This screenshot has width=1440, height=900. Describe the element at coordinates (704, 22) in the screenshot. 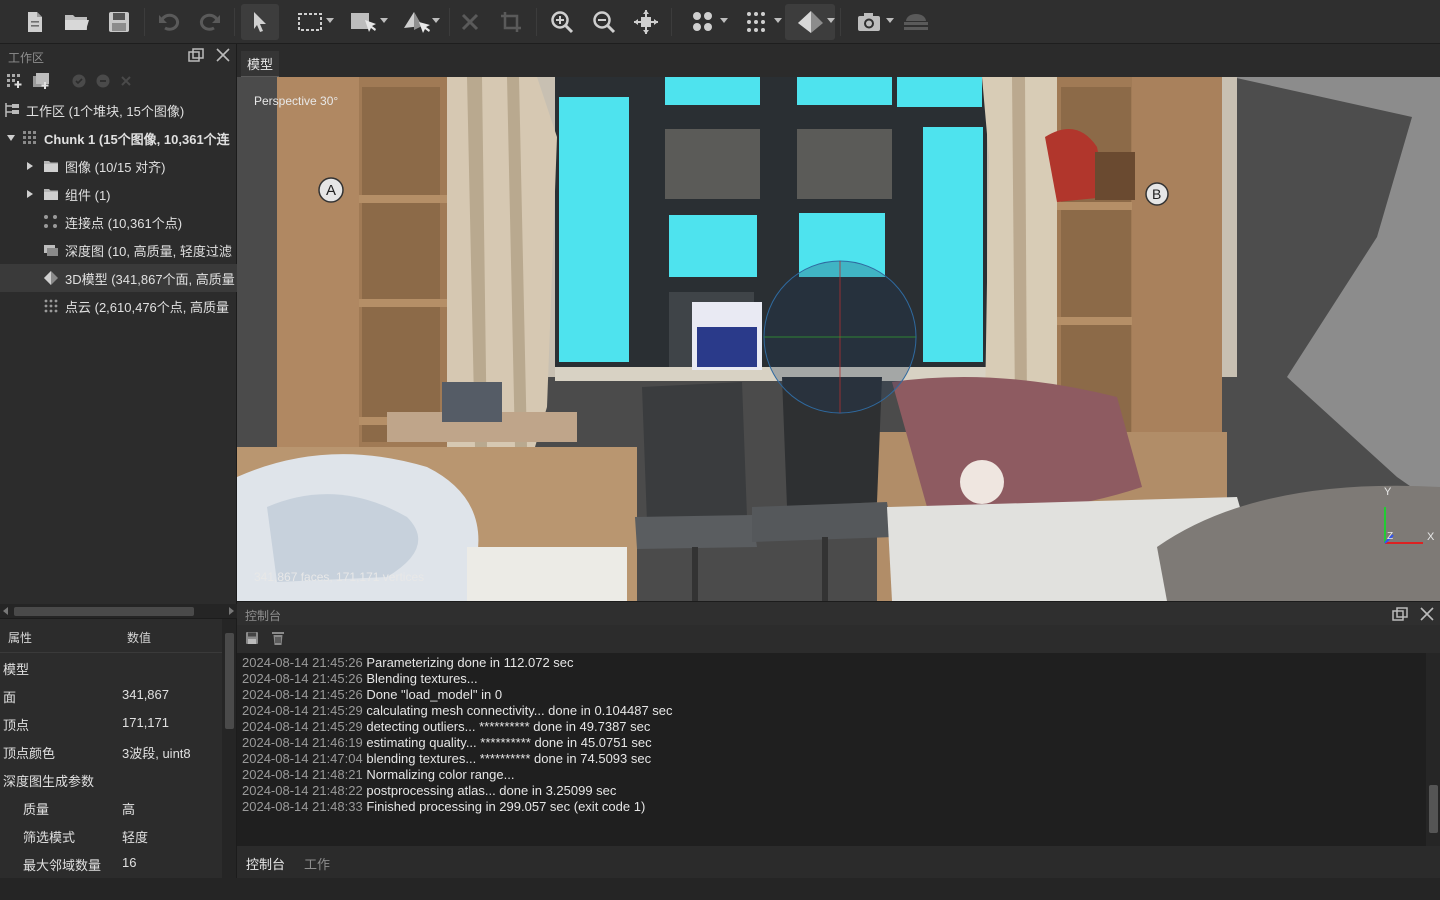

I see `points-icon` at that location.